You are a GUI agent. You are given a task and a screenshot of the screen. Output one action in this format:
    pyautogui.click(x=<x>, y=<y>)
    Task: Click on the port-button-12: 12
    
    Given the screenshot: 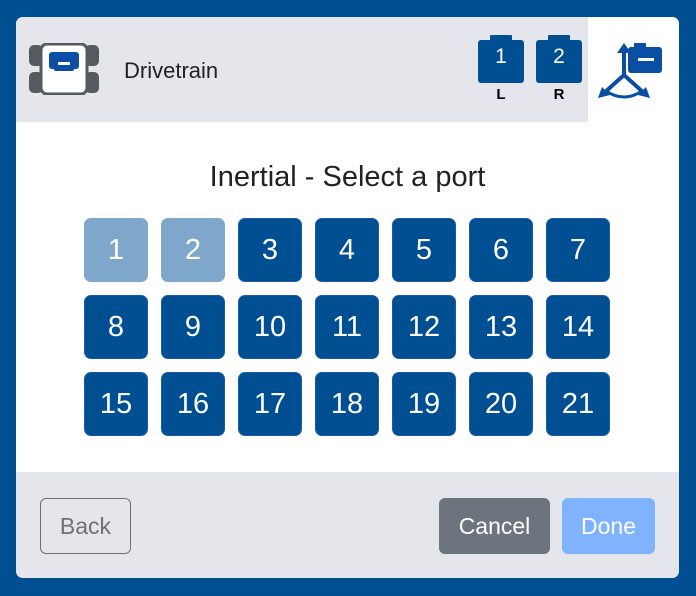 What is the action you would take?
    pyautogui.click(x=424, y=327)
    